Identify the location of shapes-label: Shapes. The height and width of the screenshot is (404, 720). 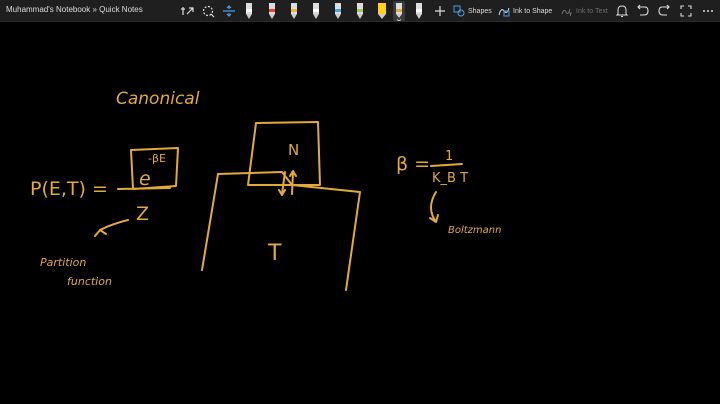
(480, 11).